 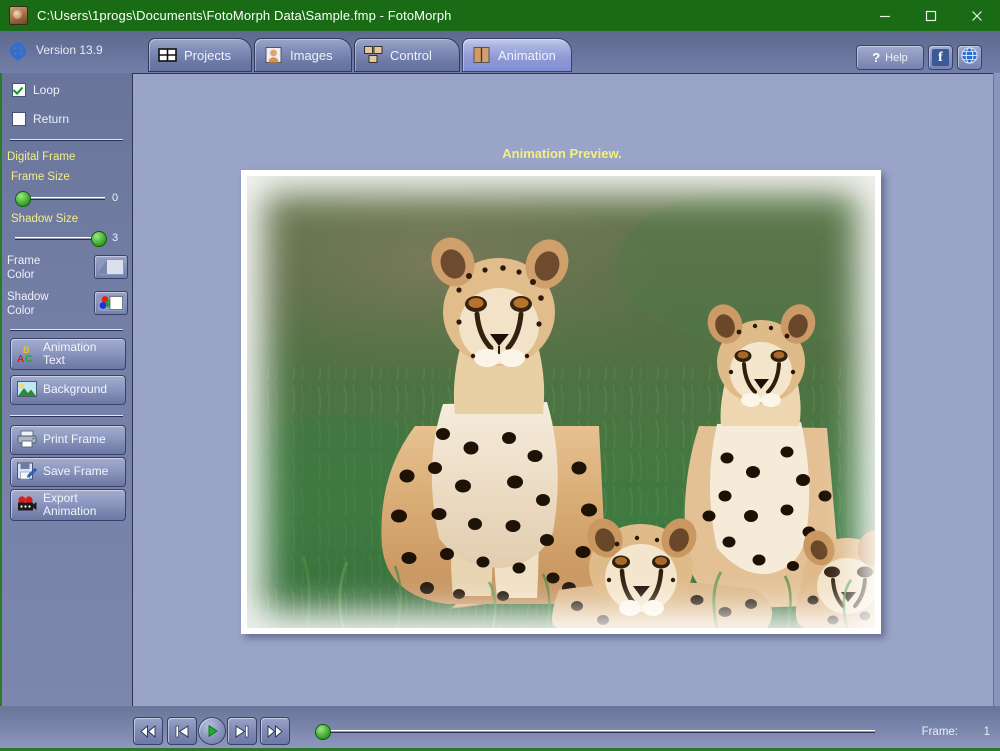 I want to click on previous-frame-button, so click(x=182, y=731).